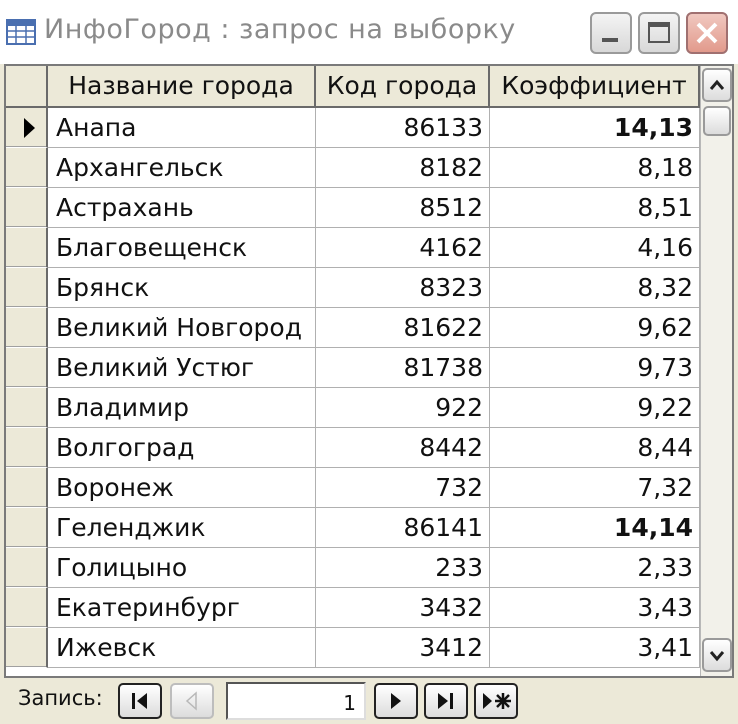 This screenshot has height=724, width=738. What do you see at coordinates (496, 701) in the screenshot?
I see `new-record-button` at bounding box center [496, 701].